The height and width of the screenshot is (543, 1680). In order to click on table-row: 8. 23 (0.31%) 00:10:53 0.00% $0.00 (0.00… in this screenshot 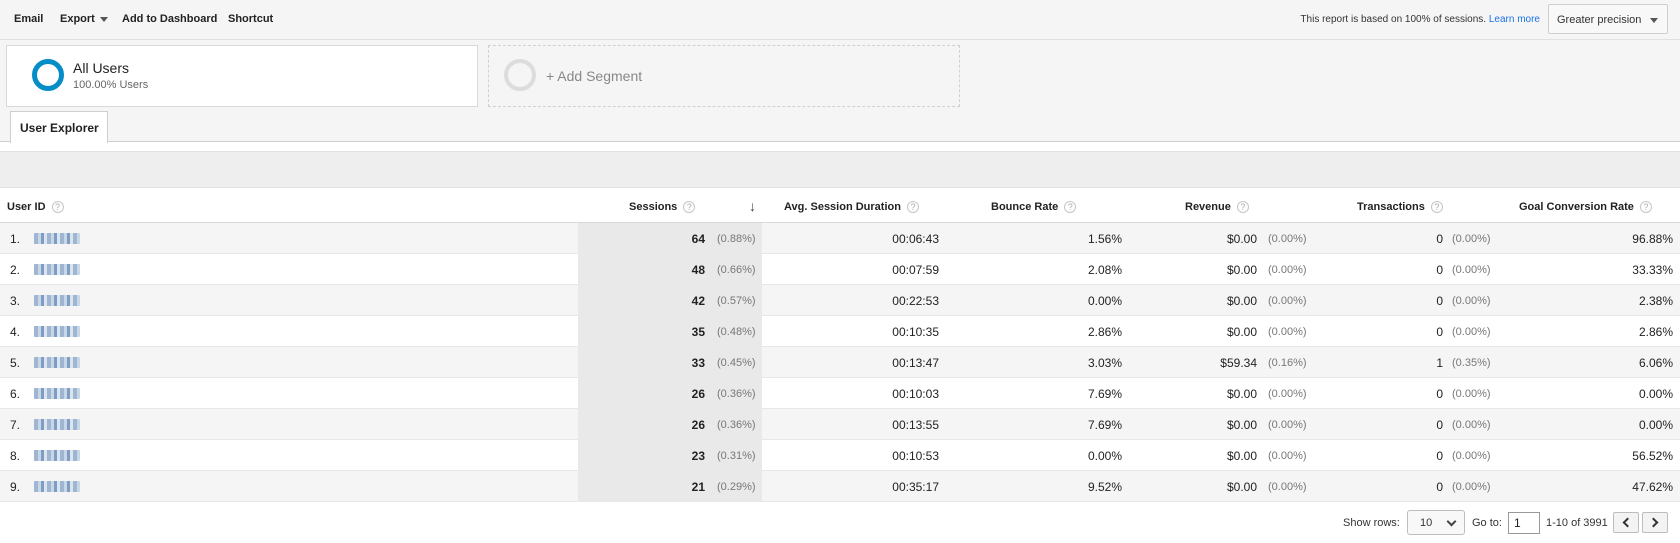, I will do `click(840, 455)`.